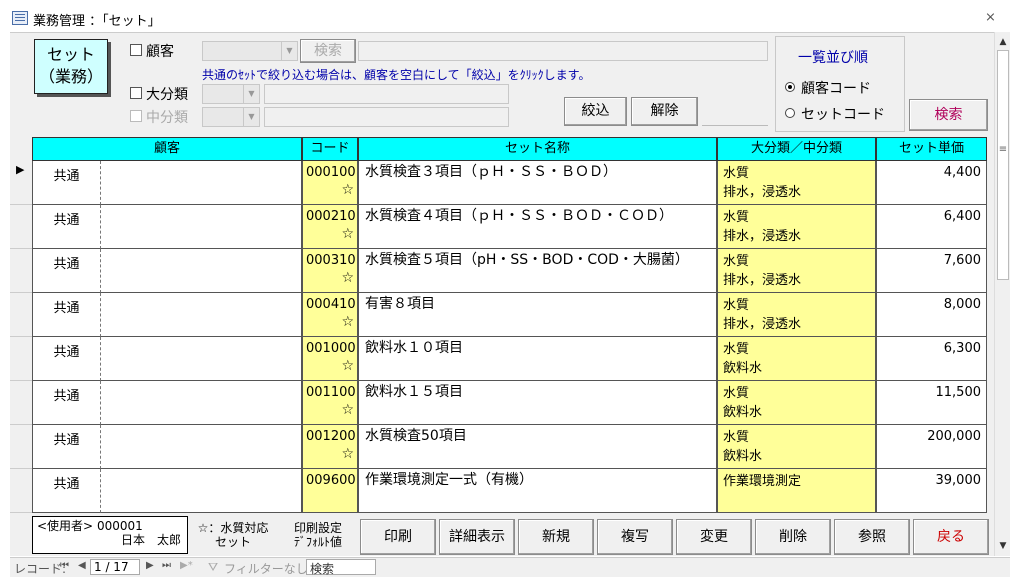 The width and height of the screenshot is (1020, 586). Describe the element at coordinates (556, 537) in the screenshot. I see `new-button: 新規` at that location.